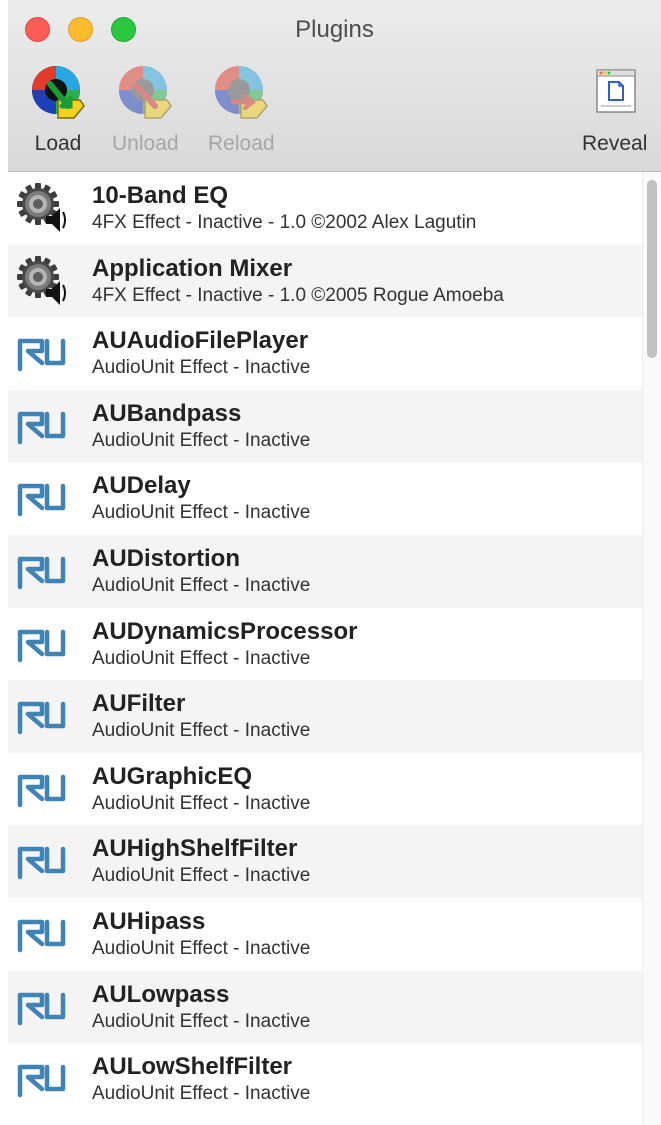 This screenshot has width=661, height=1125. What do you see at coordinates (325, 1007) in the screenshot?
I see `plugin-row: AULowpass AudioUnit Effect - Inactive` at bounding box center [325, 1007].